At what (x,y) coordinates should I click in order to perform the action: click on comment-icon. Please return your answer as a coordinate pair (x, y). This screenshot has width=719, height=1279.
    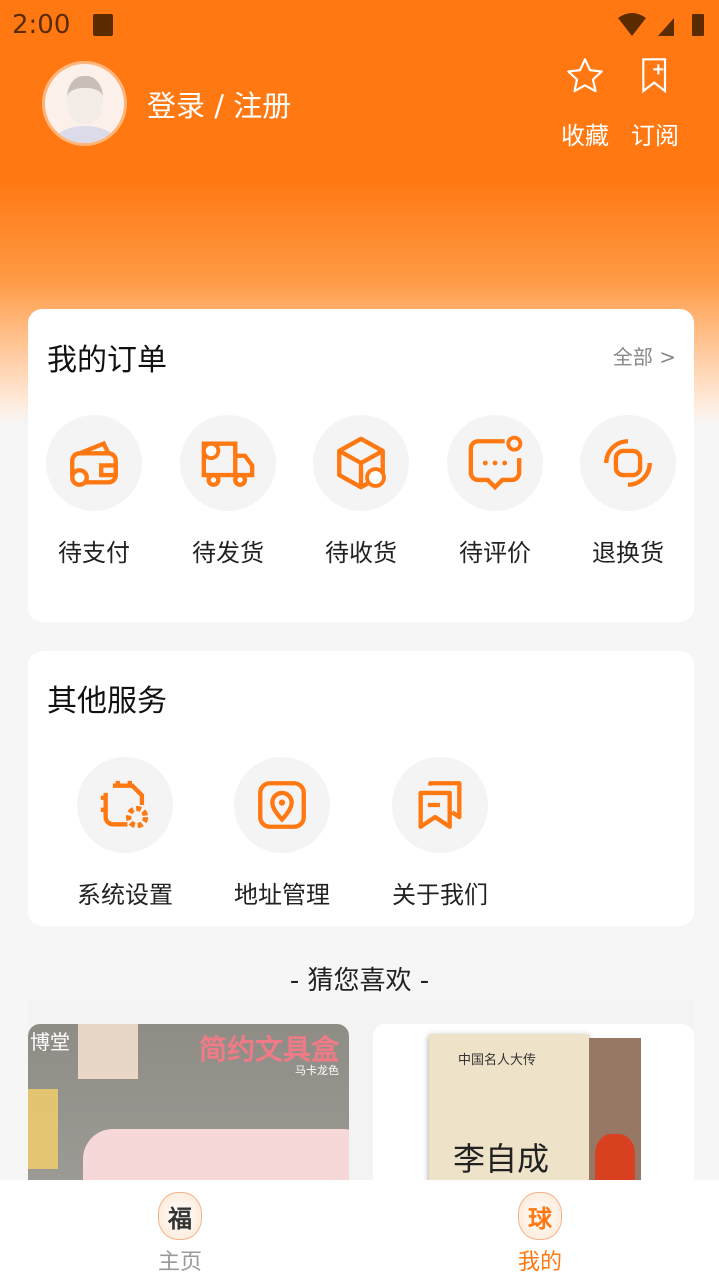
    Looking at the image, I should click on (495, 463).